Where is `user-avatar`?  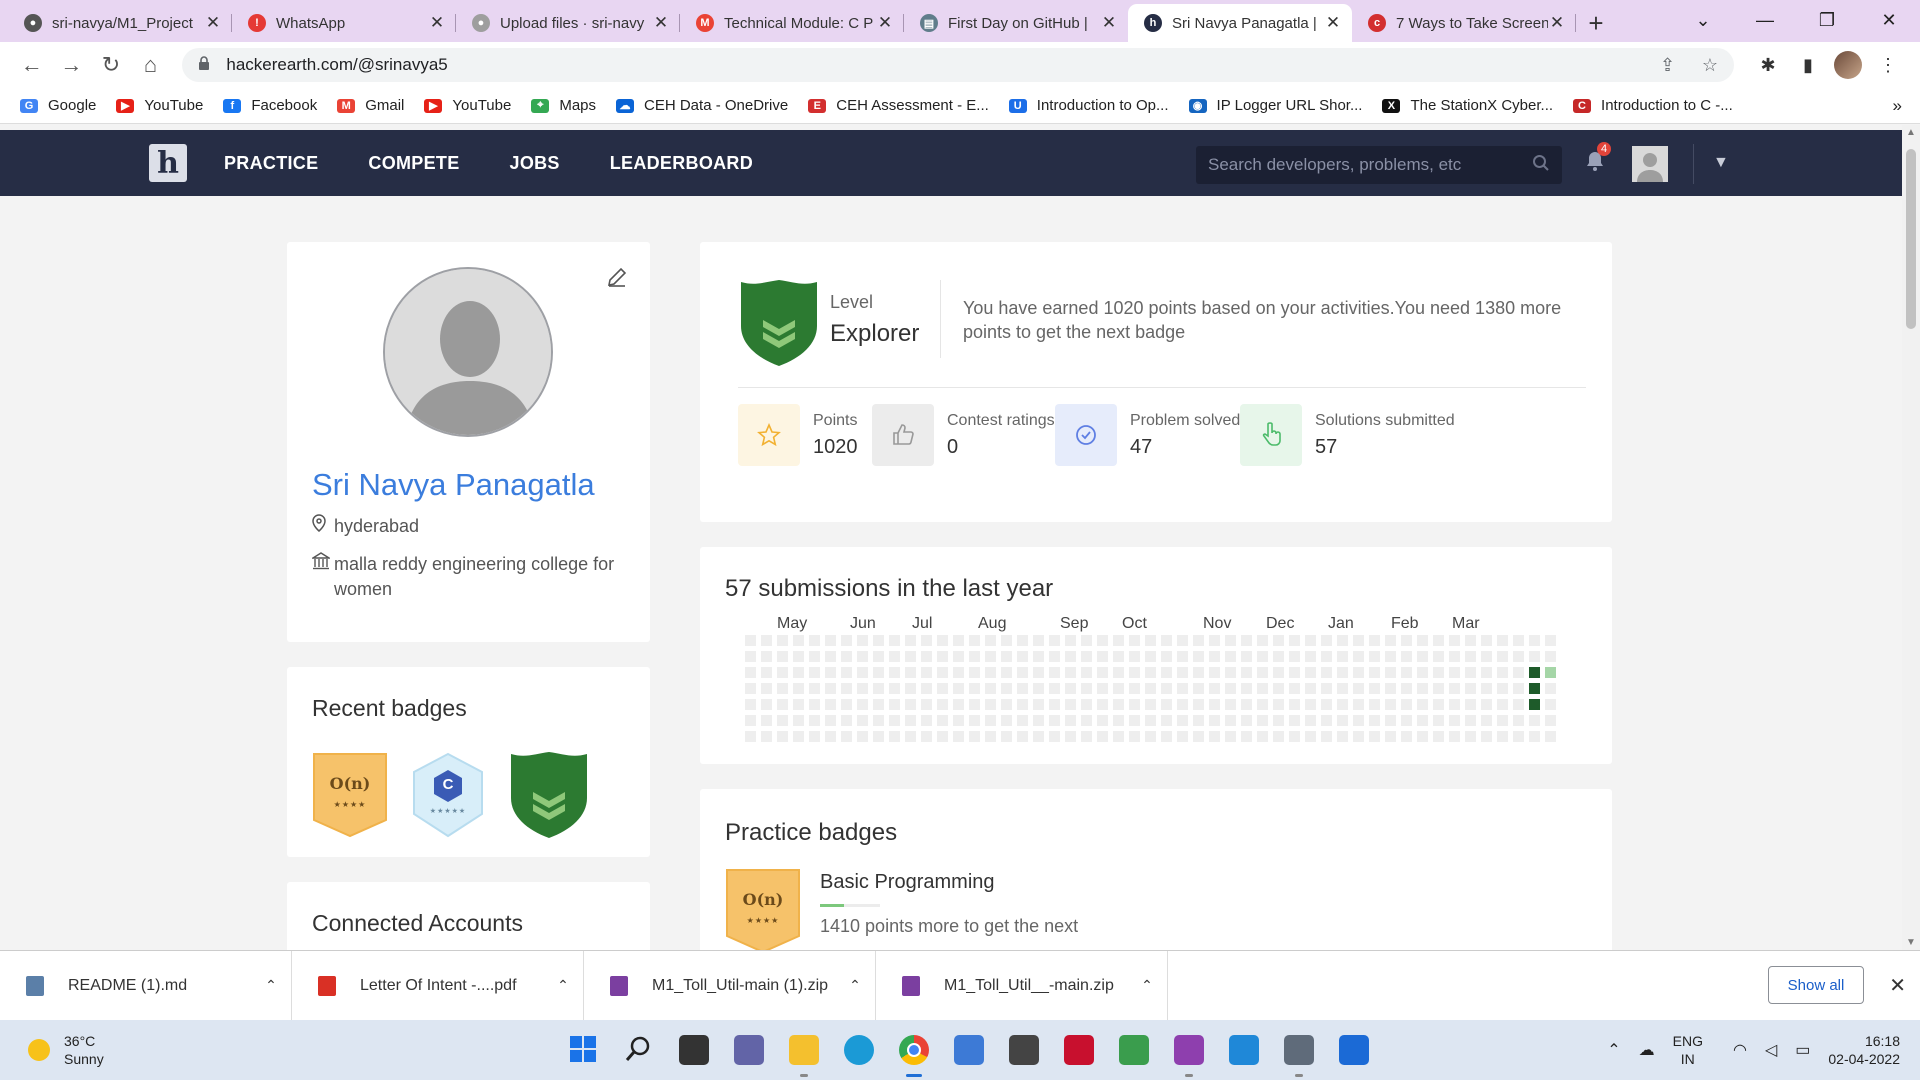 user-avatar is located at coordinates (1650, 164).